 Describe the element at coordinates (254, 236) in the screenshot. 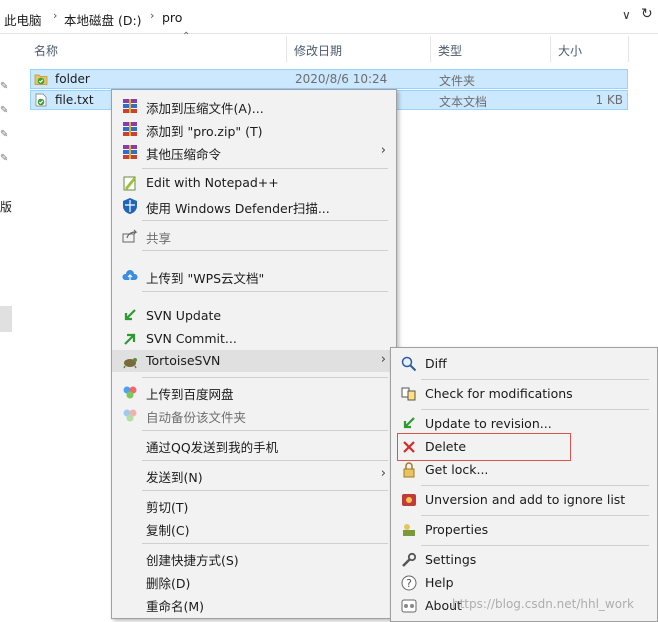

I see `menu-item-share: 共享` at that location.